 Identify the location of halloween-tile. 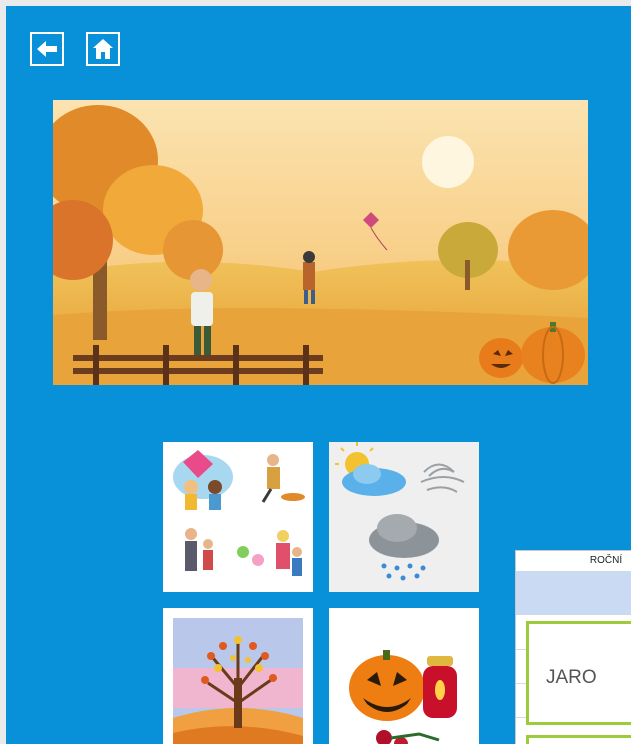
(404, 676).